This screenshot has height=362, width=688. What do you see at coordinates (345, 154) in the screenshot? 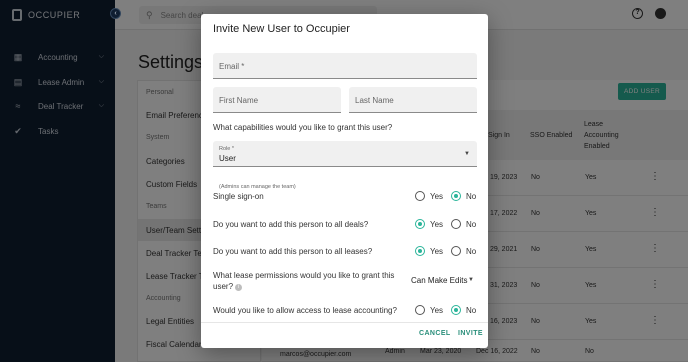
I see `role-select: Role * User ▼` at bounding box center [345, 154].